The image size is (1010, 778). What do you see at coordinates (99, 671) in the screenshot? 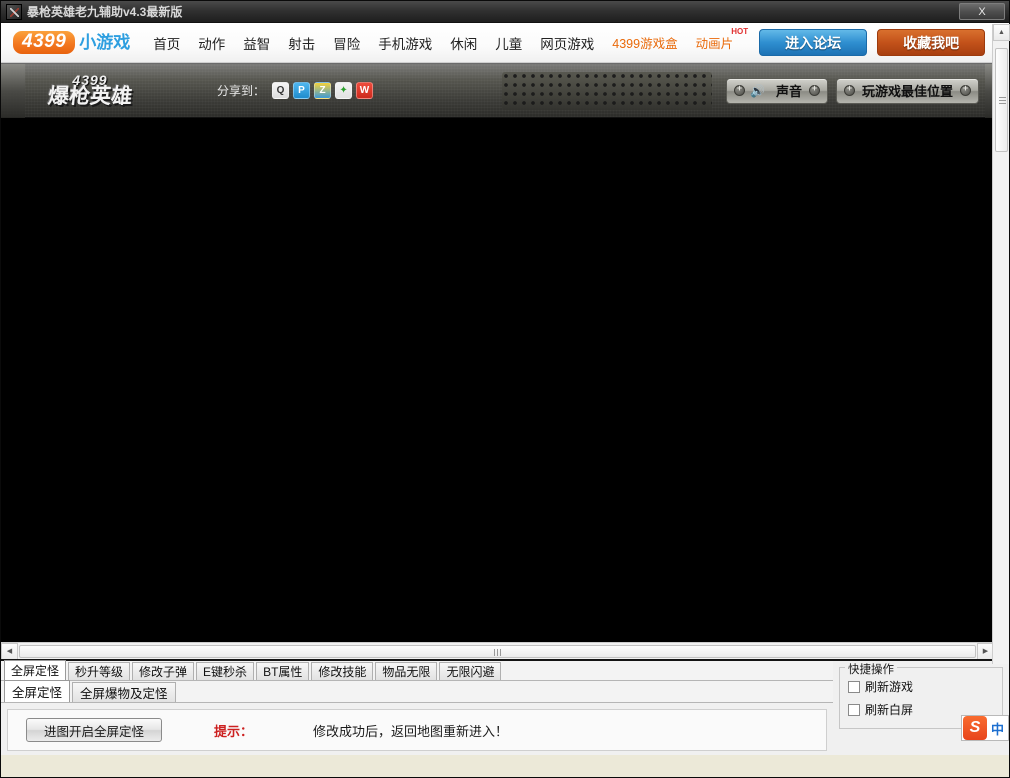
I see `tab-instant-level: 秒升等级` at bounding box center [99, 671].